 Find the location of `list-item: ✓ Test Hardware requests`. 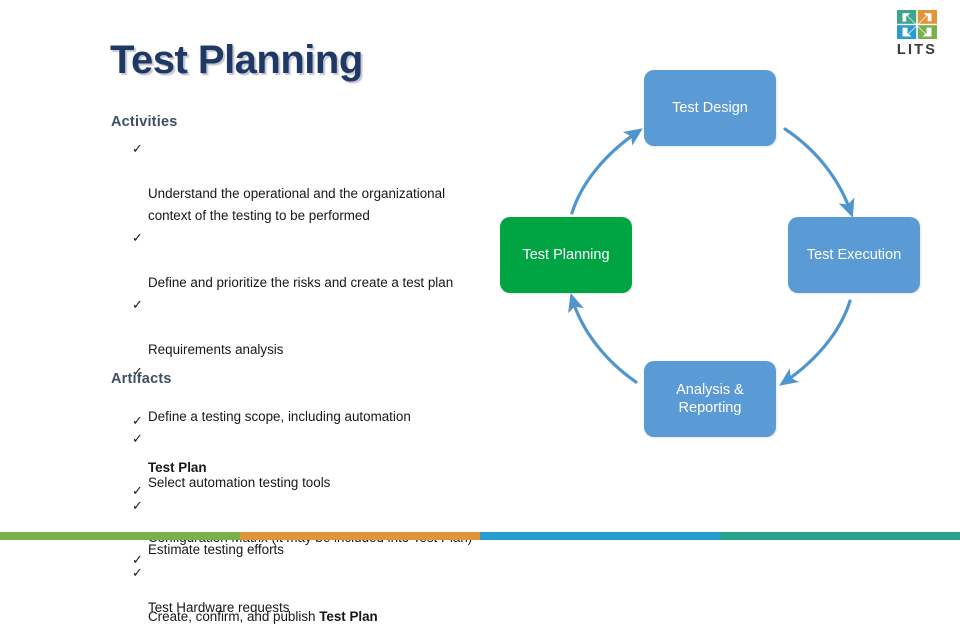

list-item: ✓ Test Hardware requests is located at coordinates (342, 584).